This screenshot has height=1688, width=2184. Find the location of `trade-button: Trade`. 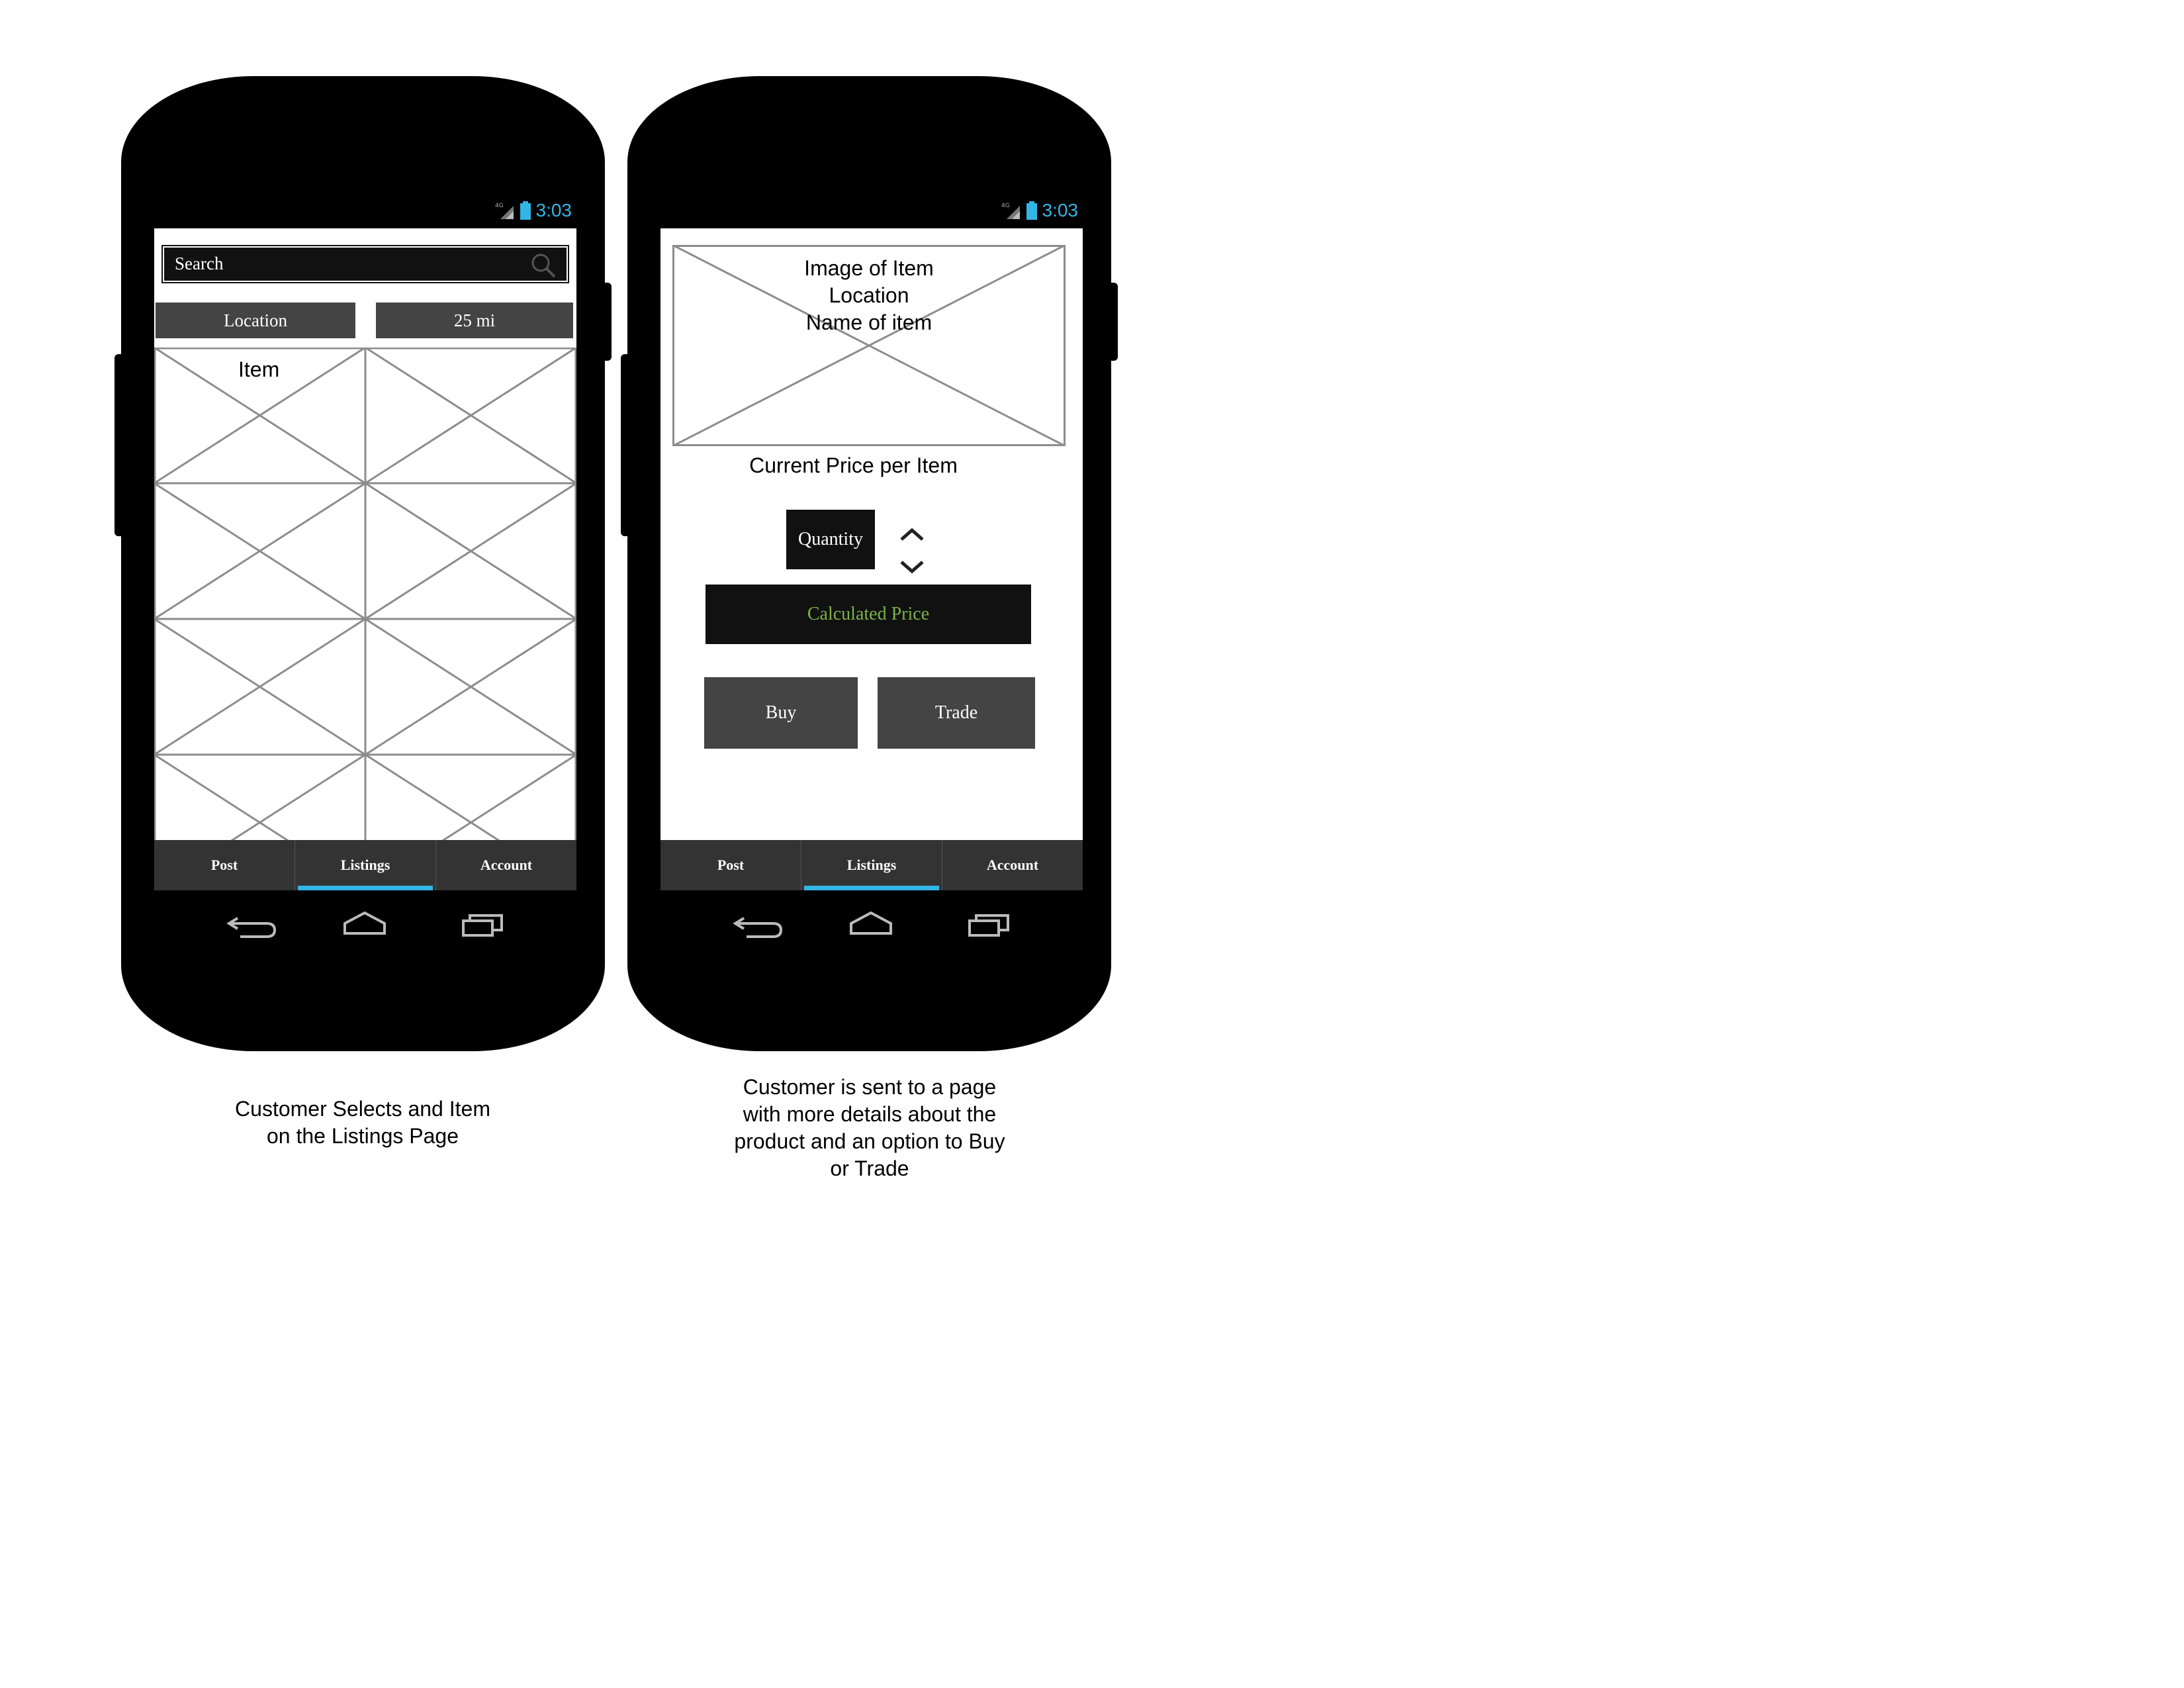

trade-button: Trade is located at coordinates (957, 713).